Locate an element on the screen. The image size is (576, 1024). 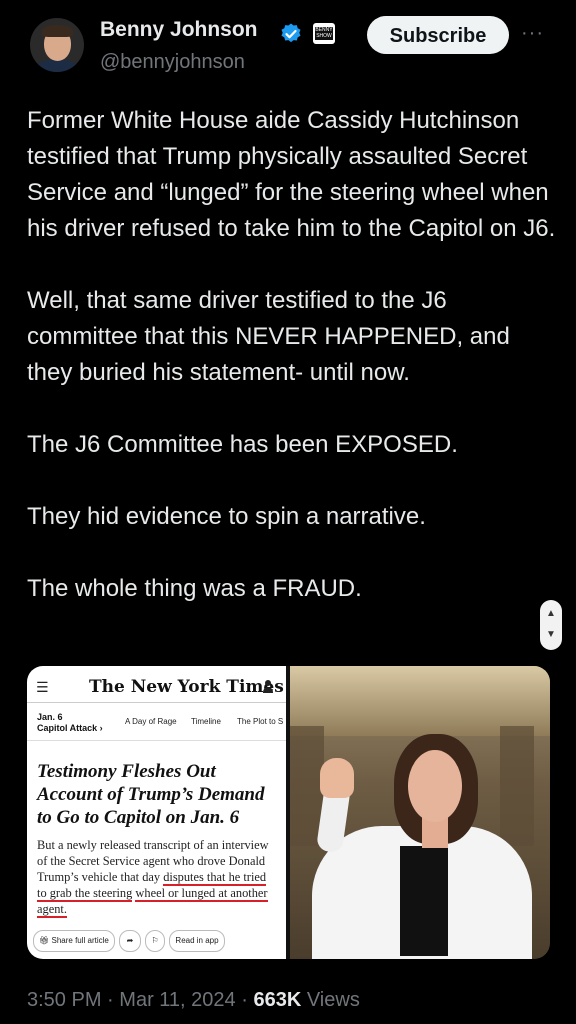
chevron-up-icon: ▲ is located at coordinates (551, 614).